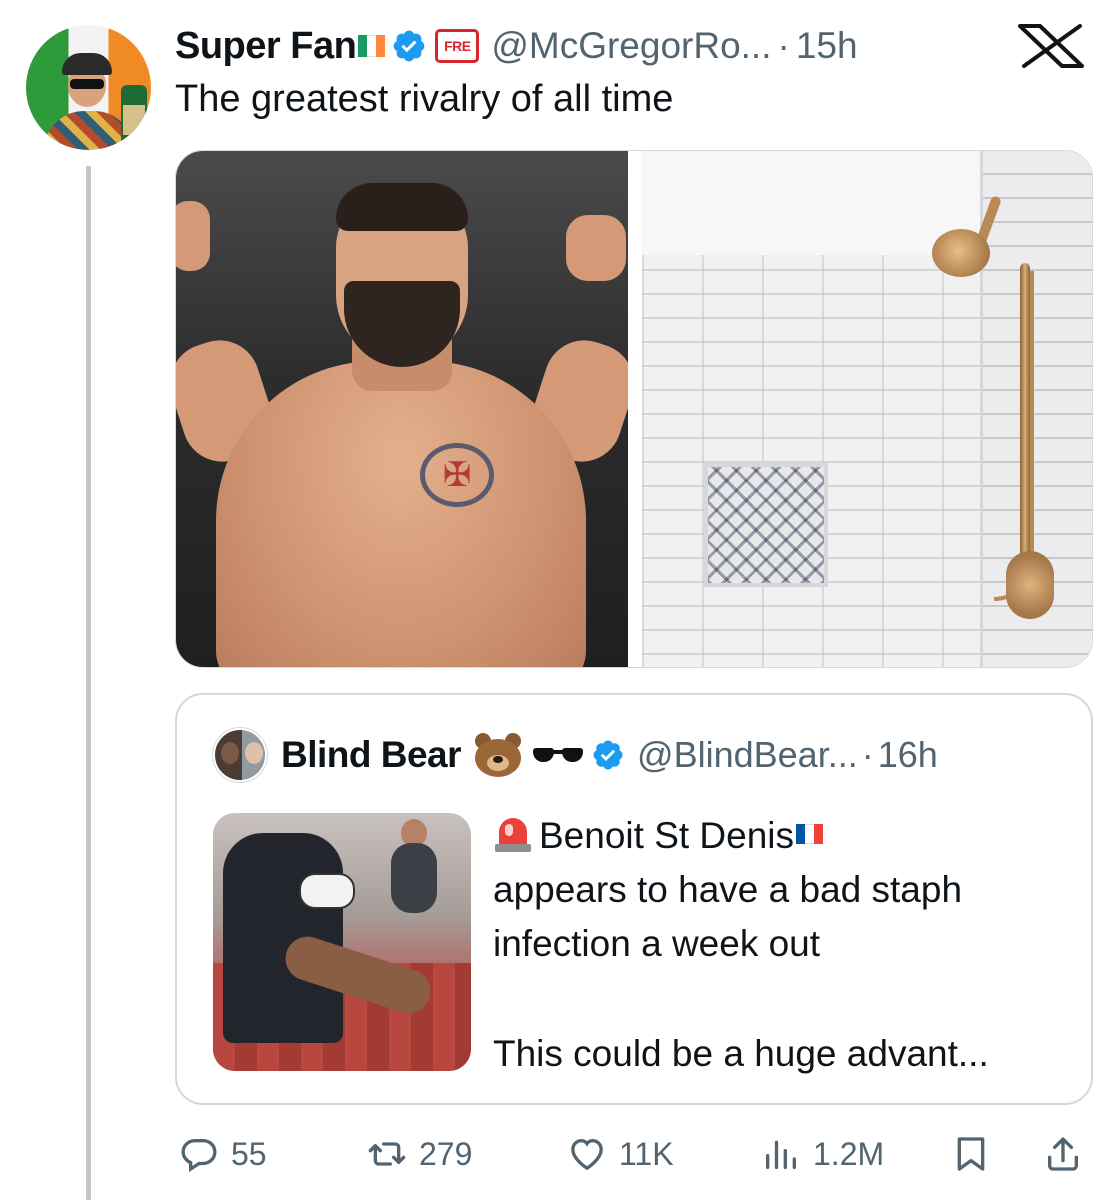  I want to click on quoted-timestamp: 16h, so click(908, 755).